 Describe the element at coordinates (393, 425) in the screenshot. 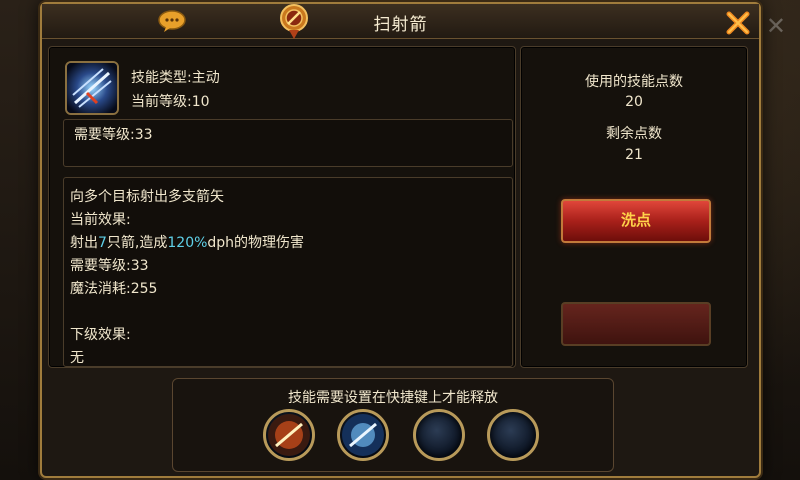

I see `hotkey-panel: 技能需要设置在快捷键上才能释放` at that location.